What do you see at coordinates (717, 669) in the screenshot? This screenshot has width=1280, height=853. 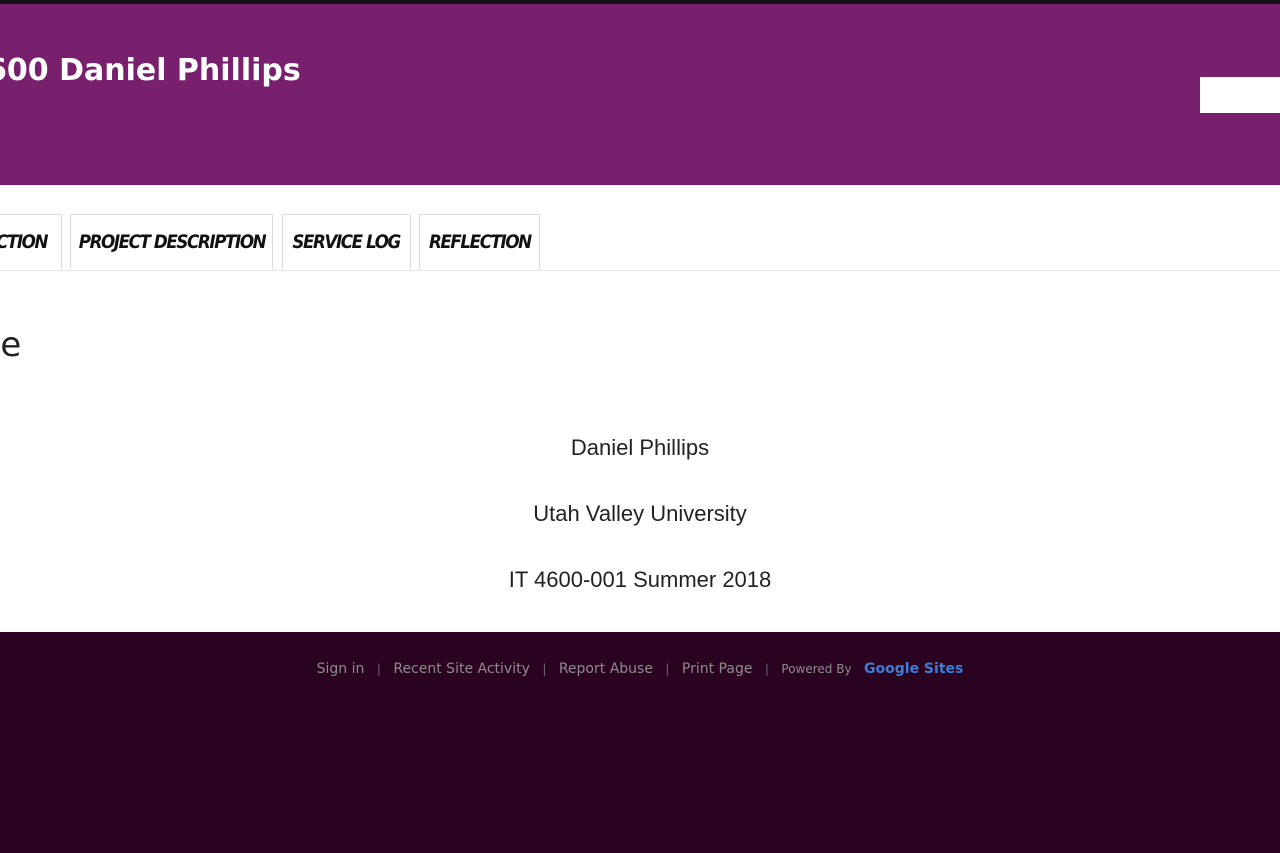 I see `print-page-link: Print Page` at bounding box center [717, 669].